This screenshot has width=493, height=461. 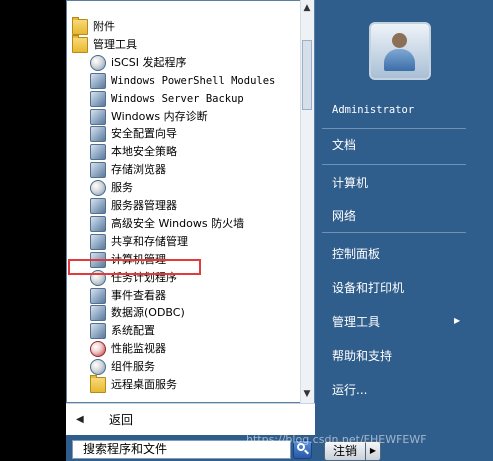 I want to click on server-icon, so click(x=98, y=206).